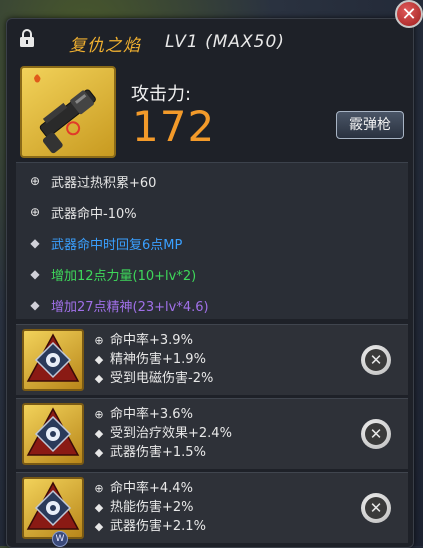 The height and width of the screenshot is (548, 423). I want to click on stat-text: 武器命中时回复6点MP, so click(117, 245).